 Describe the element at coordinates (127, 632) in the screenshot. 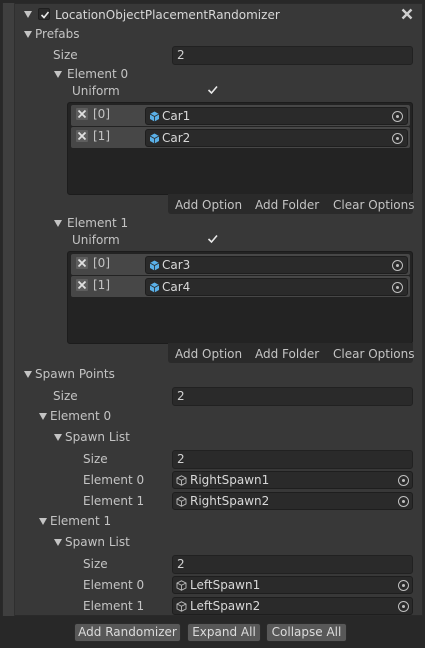

I see `add-randomizer-button: Add Randomizer` at that location.